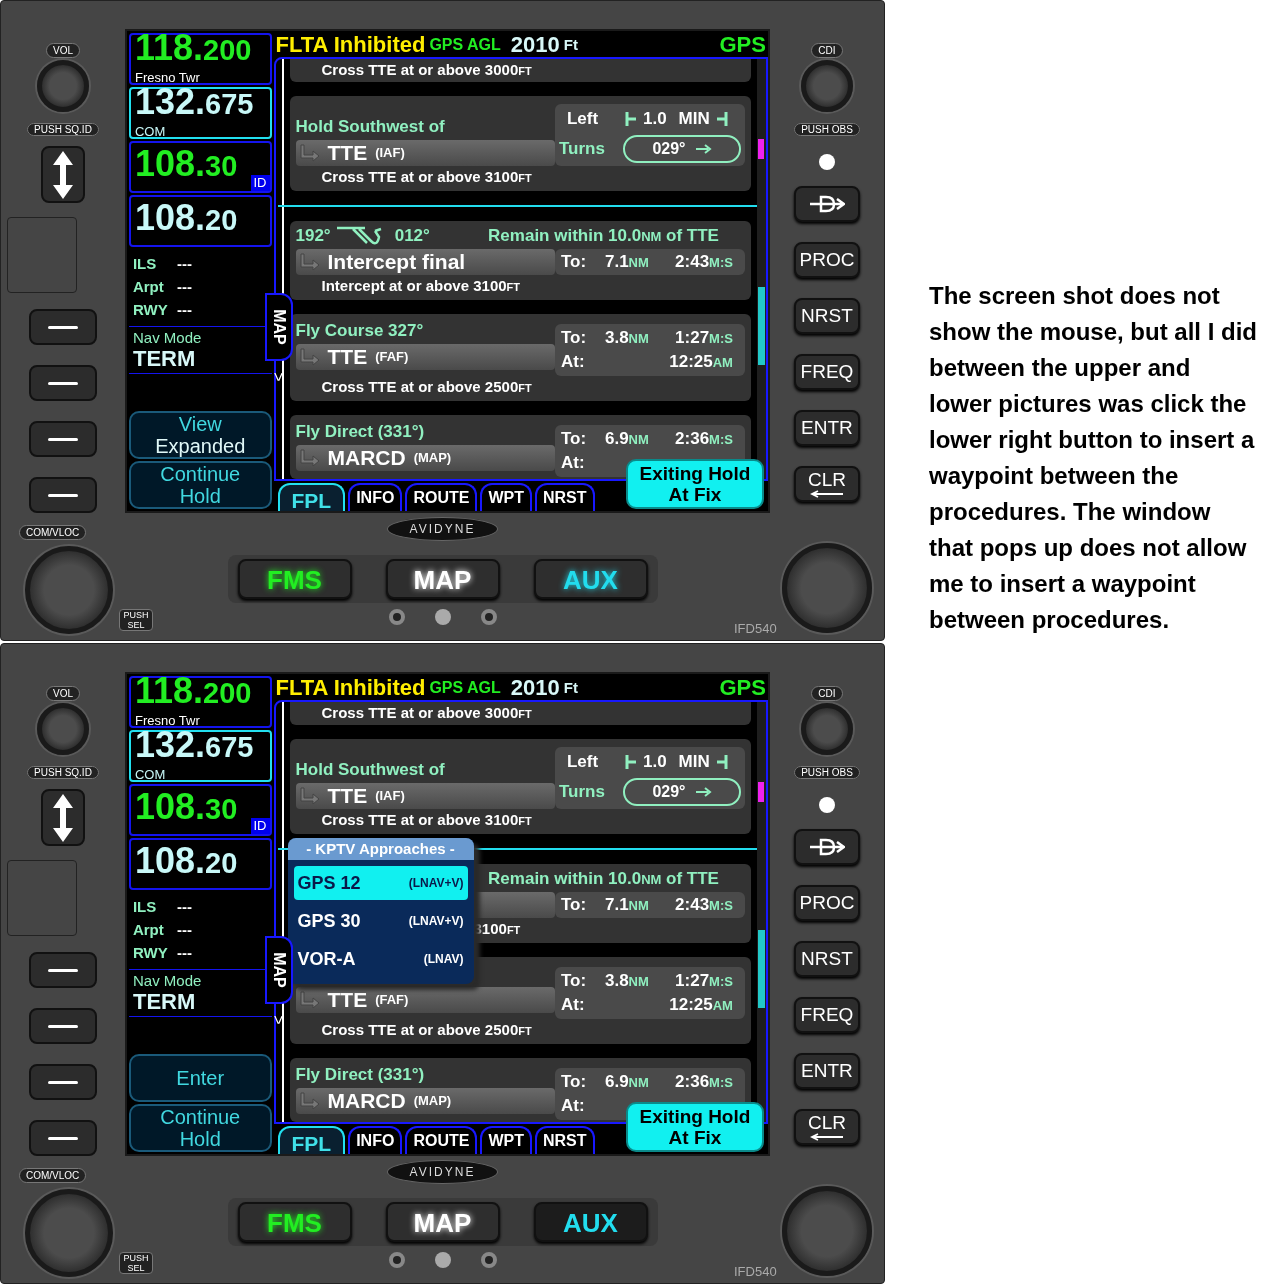  Describe the element at coordinates (193, 693) in the screenshot. I see `frequency-value: 118.200` at that location.